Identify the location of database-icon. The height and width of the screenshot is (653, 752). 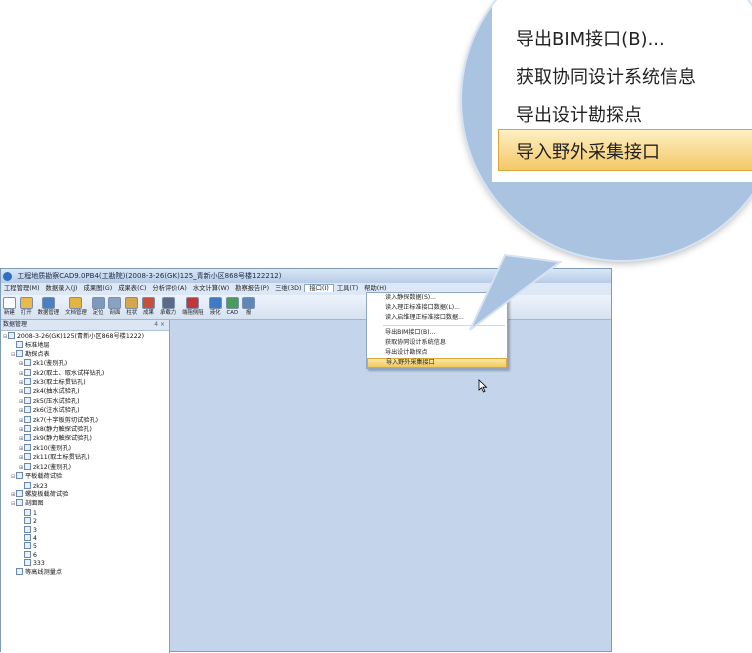
(48, 303).